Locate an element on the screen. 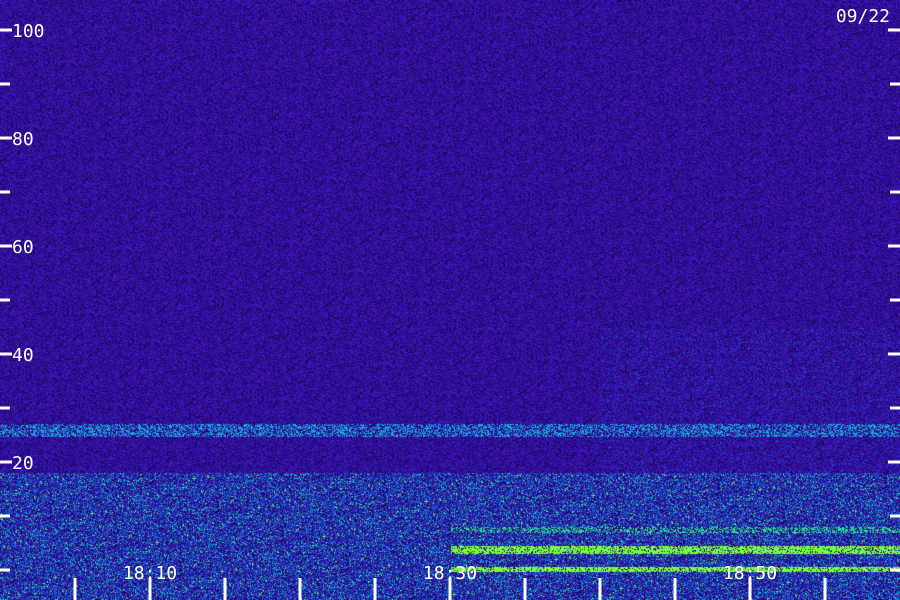  y-tick-label: 80 is located at coordinates (23, 139).